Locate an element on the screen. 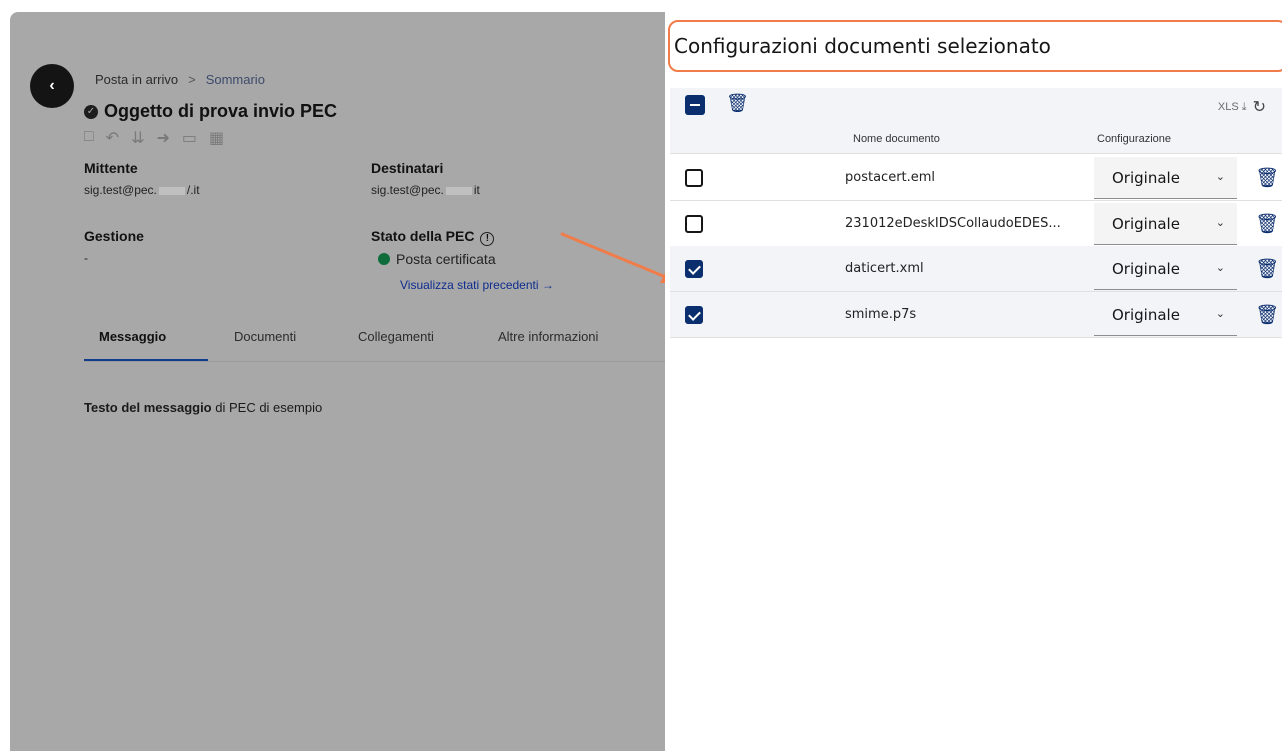 The height and width of the screenshot is (751, 1282). message-body: Testo del messaggio di PEC di esempio is located at coordinates (203, 407).